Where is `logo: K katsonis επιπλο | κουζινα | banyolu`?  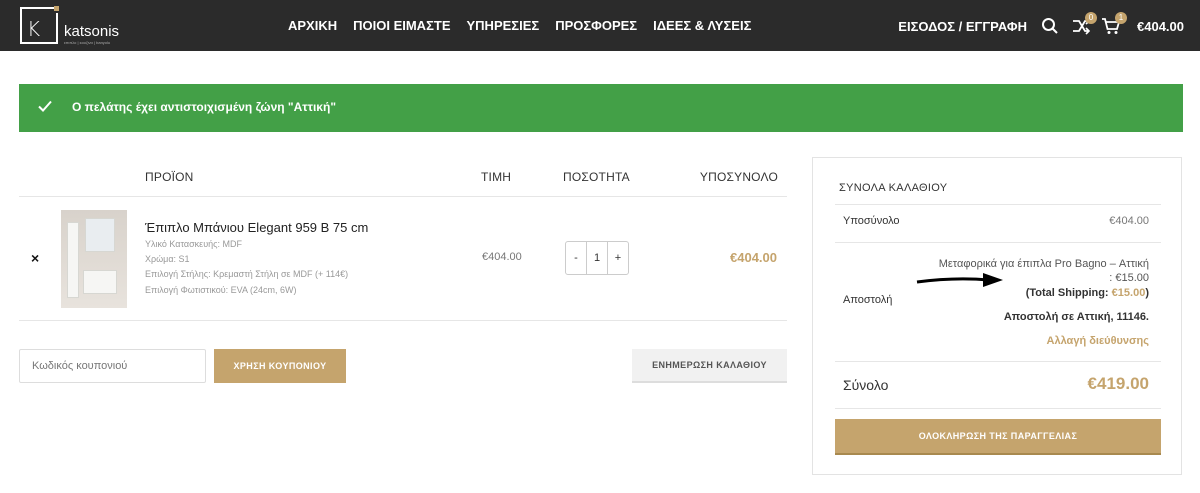 logo: K katsonis επιπλο | κουζινα | banyolu is located at coordinates (75, 25).